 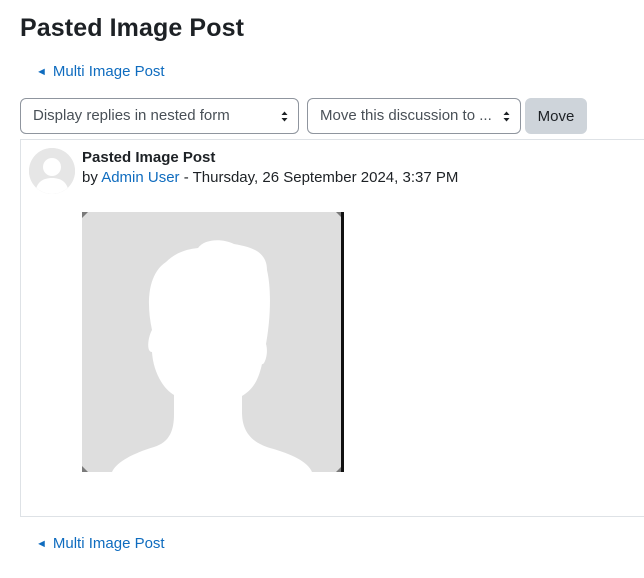 I want to click on post-date: Thursday, 26 September 2024, 3:37 PM, so click(x=325, y=177).